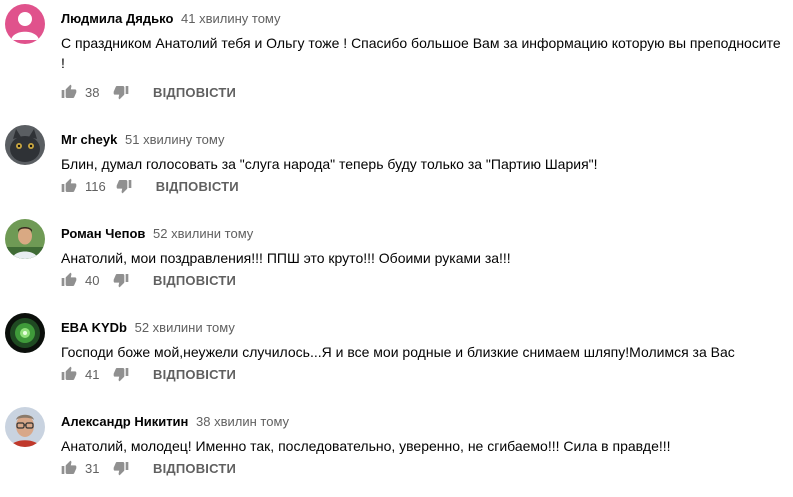  What do you see at coordinates (242, 421) in the screenshot?
I see `published-time: 38 хвилин тому` at bounding box center [242, 421].